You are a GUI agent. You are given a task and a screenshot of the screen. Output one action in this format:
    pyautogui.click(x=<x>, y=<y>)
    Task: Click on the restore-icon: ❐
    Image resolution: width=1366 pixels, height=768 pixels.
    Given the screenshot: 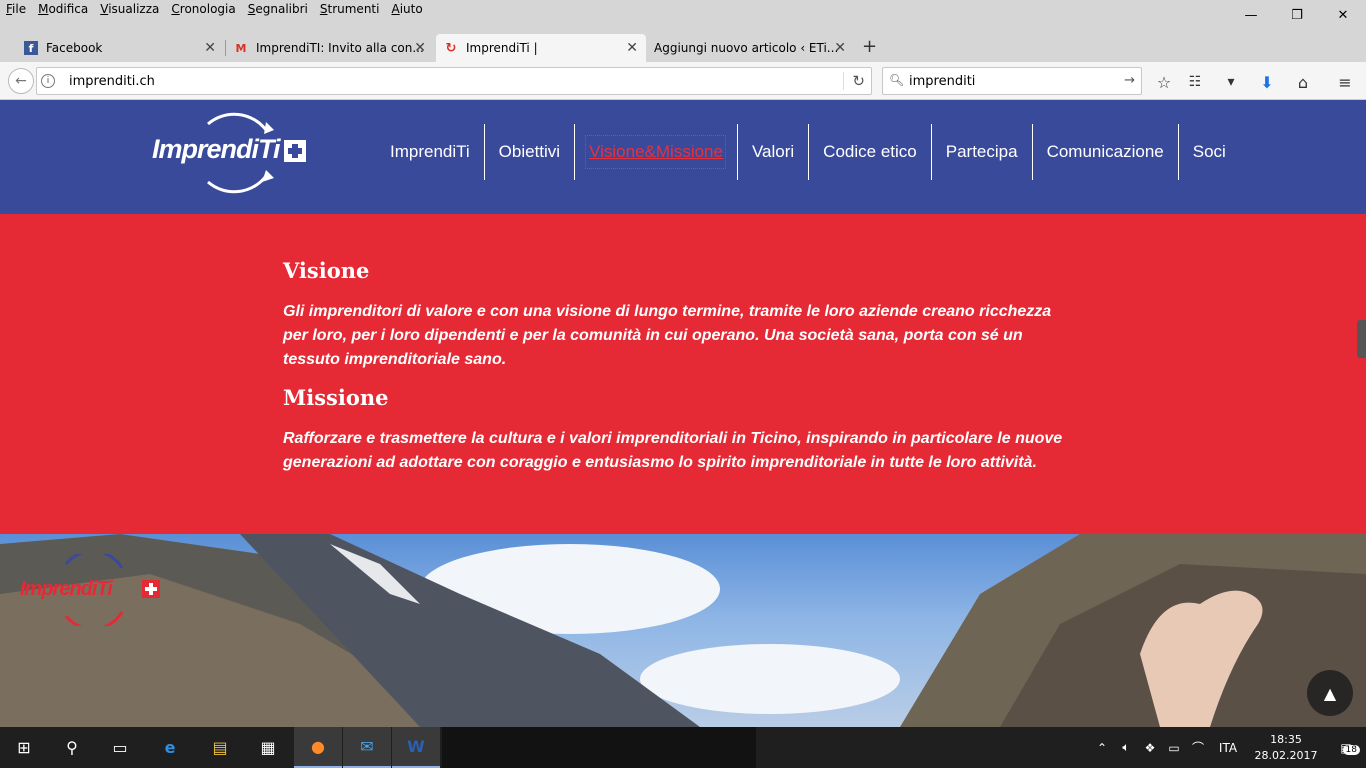 What is the action you would take?
    pyautogui.click(x=1297, y=15)
    